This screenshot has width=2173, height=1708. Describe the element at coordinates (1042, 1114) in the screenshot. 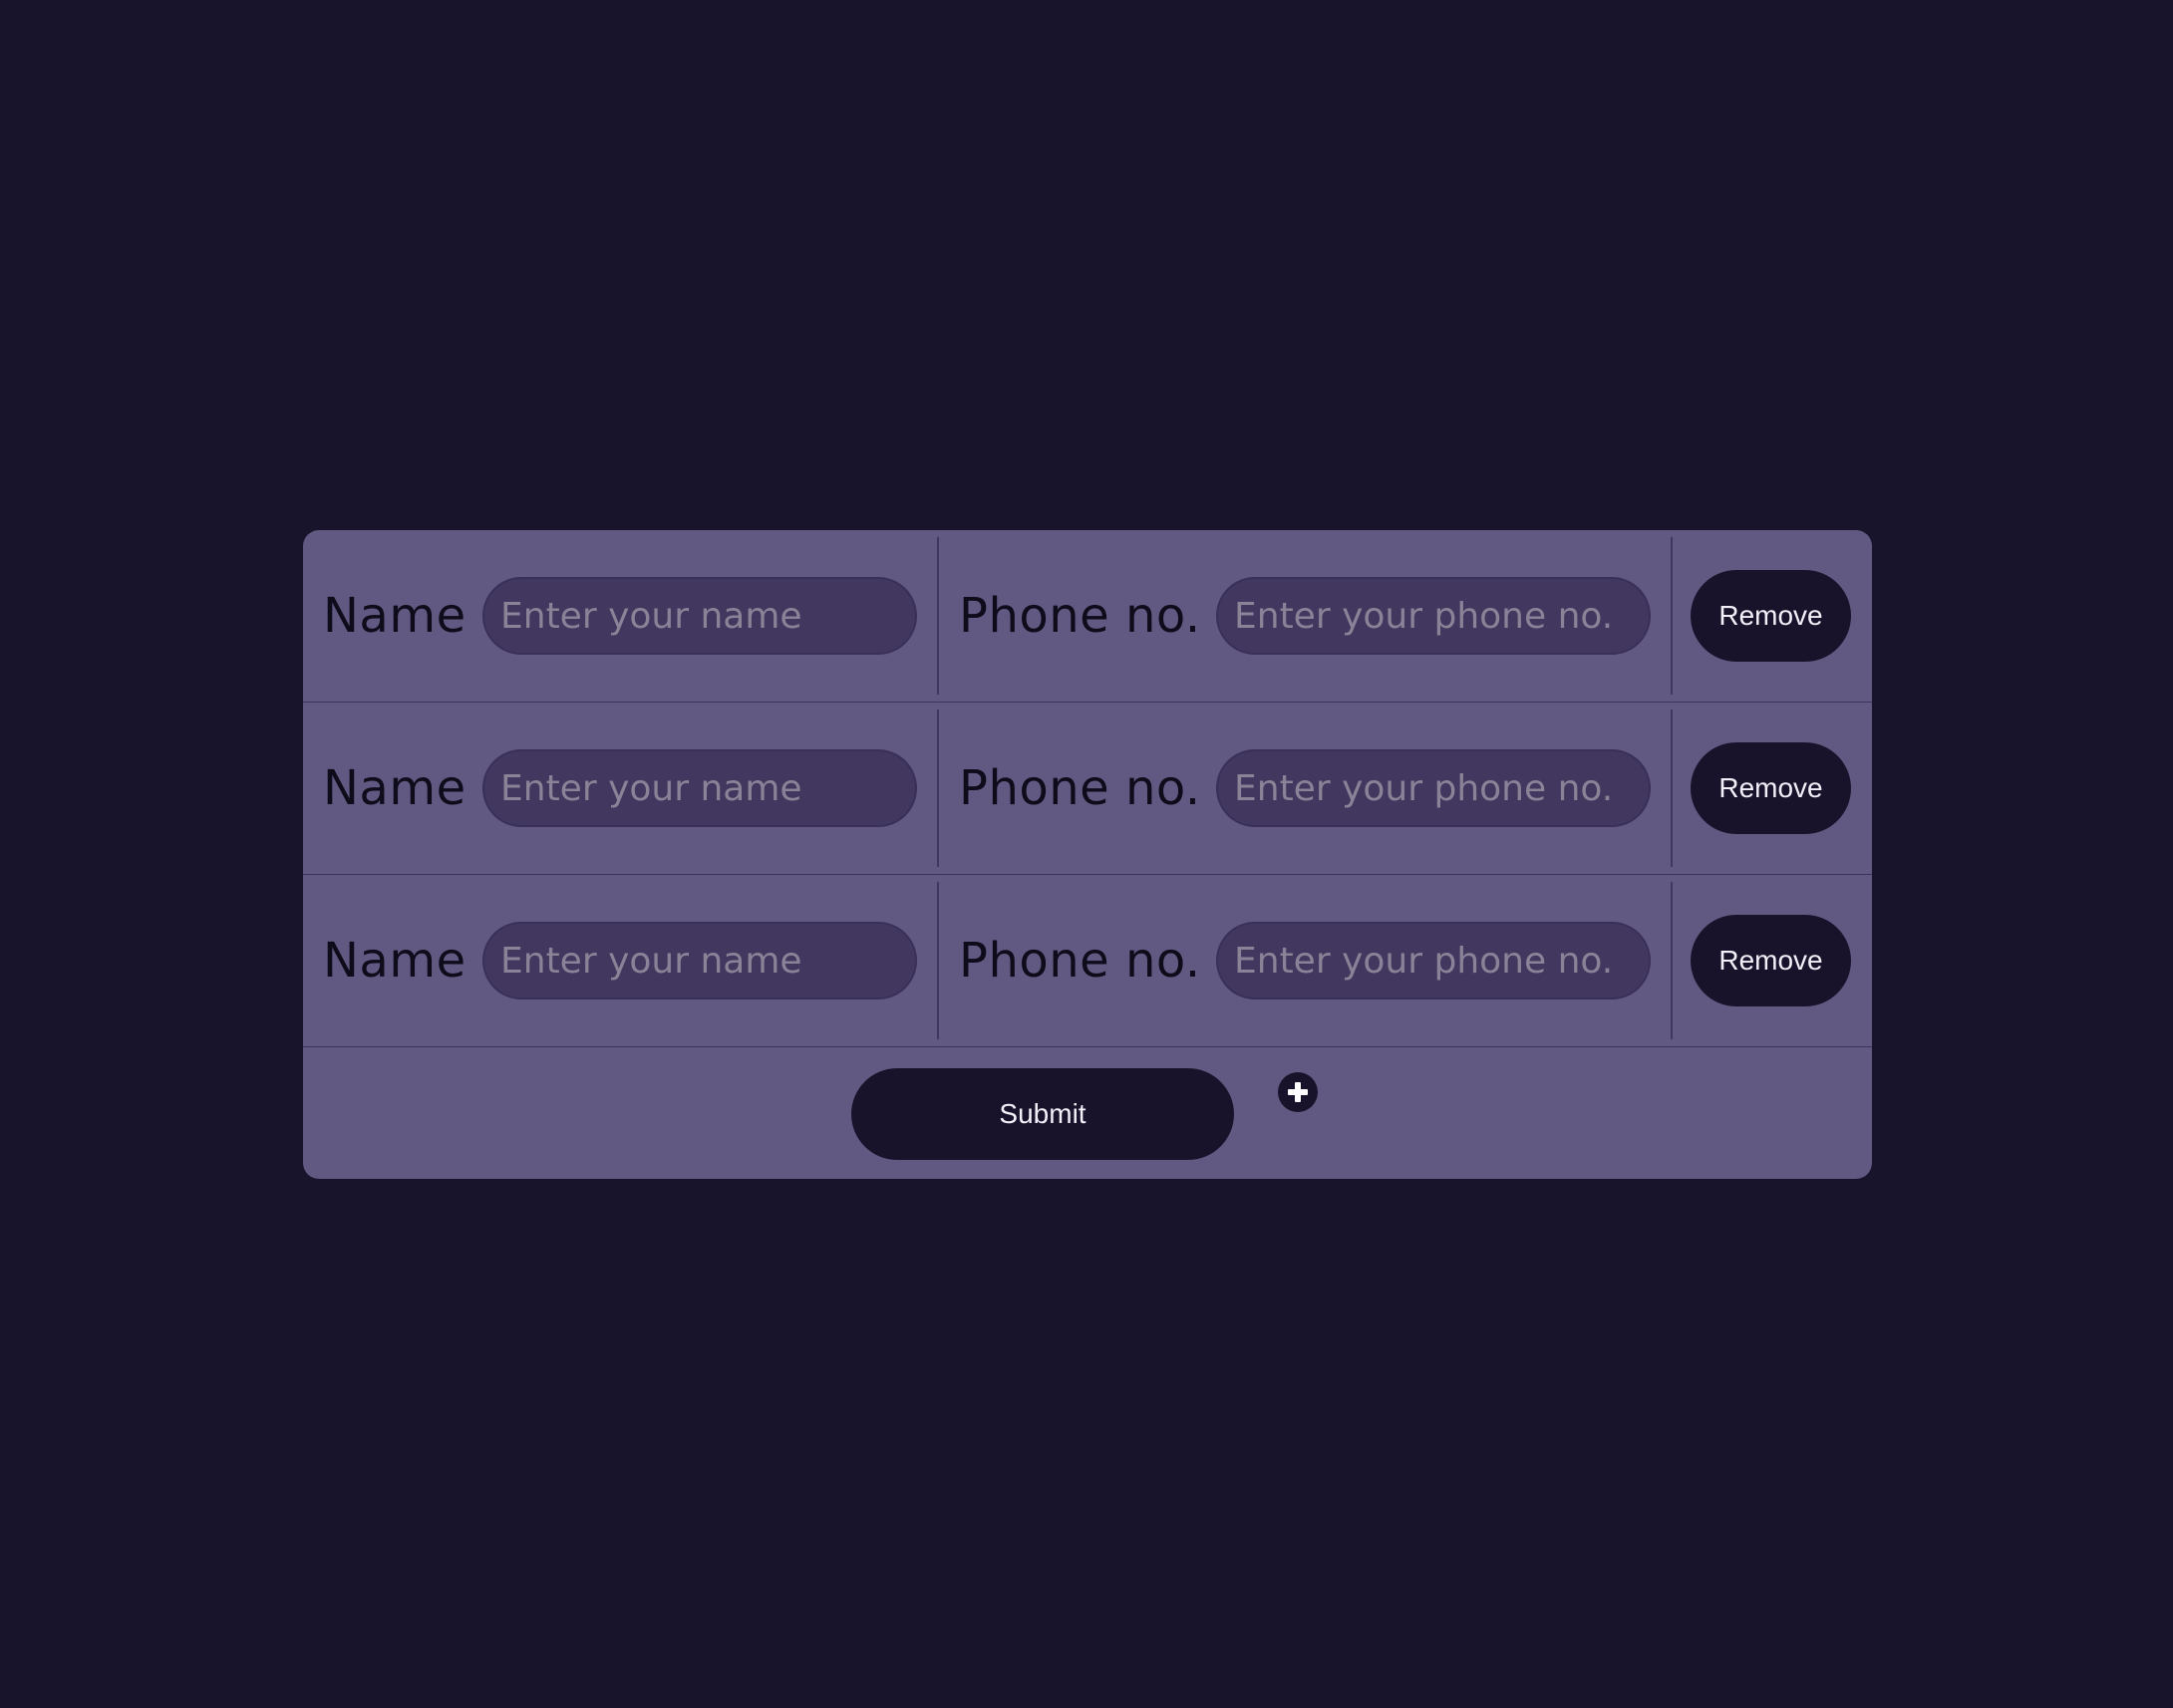

I see `submit-button: Submit` at that location.